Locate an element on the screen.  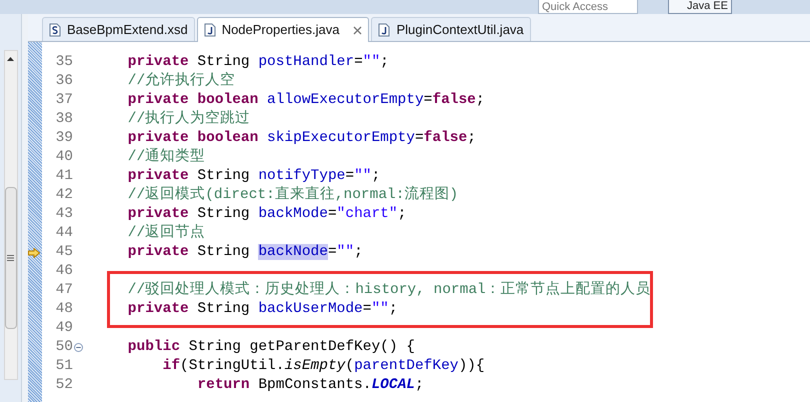
code-line: //驳回处理人模式：历史处理人：history, normal：正常节点上配置的人员 is located at coordinates (388, 290).